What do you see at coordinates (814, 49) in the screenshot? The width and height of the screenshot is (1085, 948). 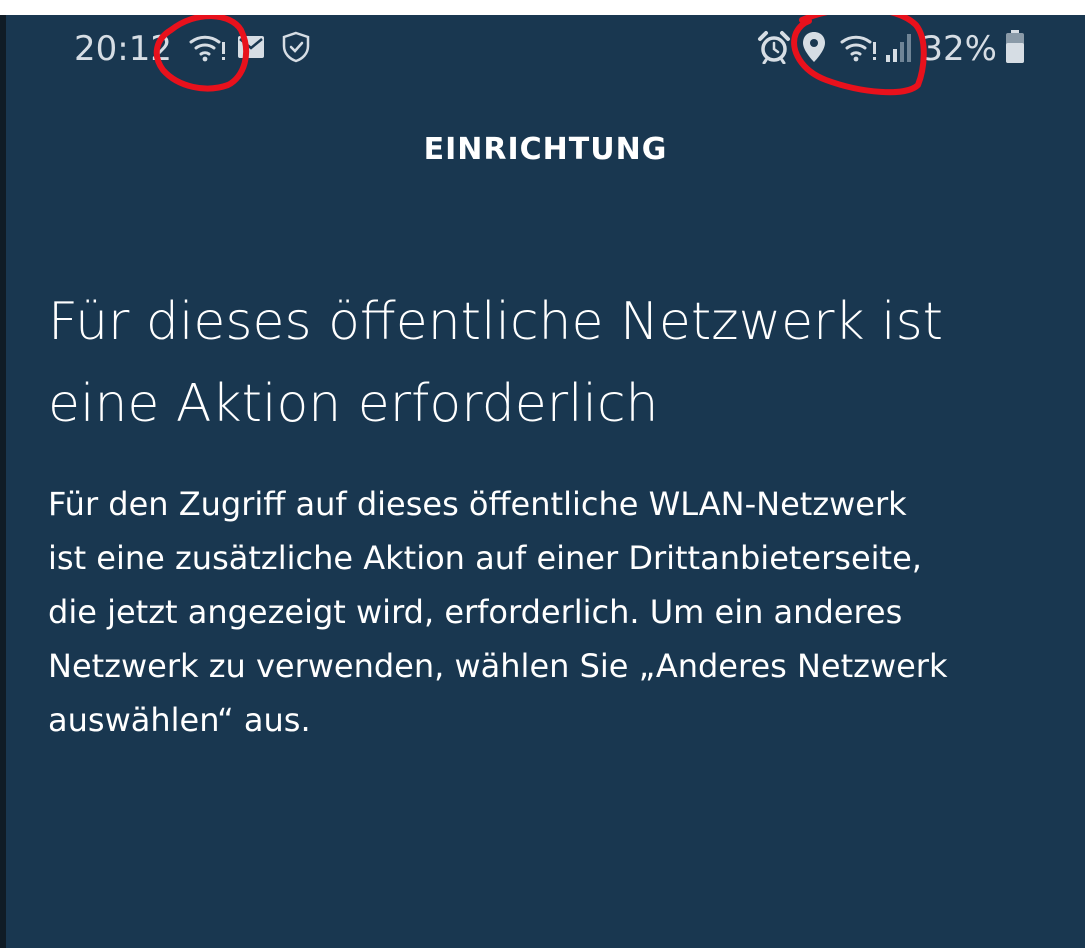 I see `location-icon` at bounding box center [814, 49].